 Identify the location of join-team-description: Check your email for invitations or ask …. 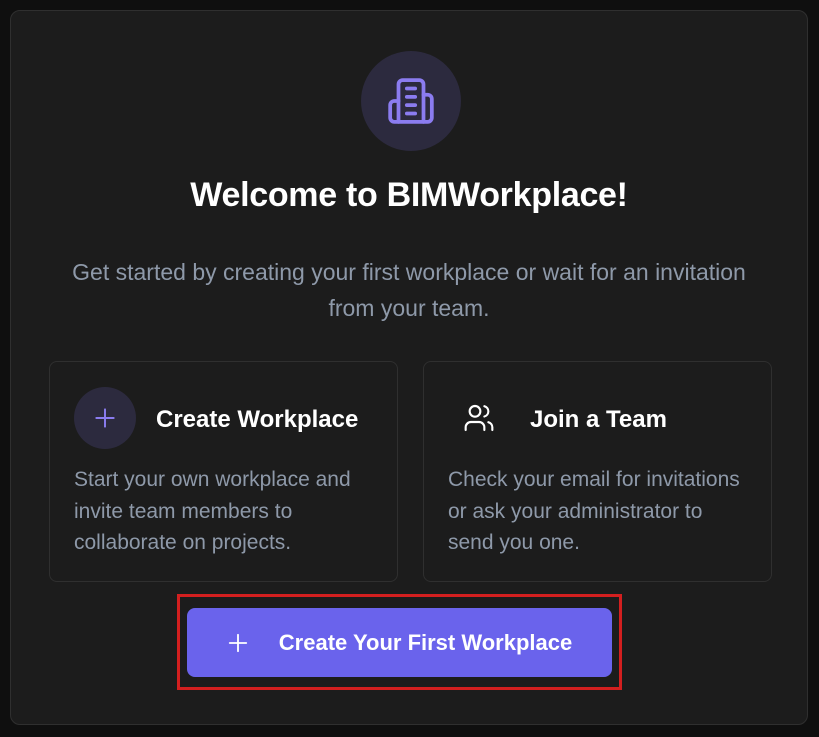
(594, 511).